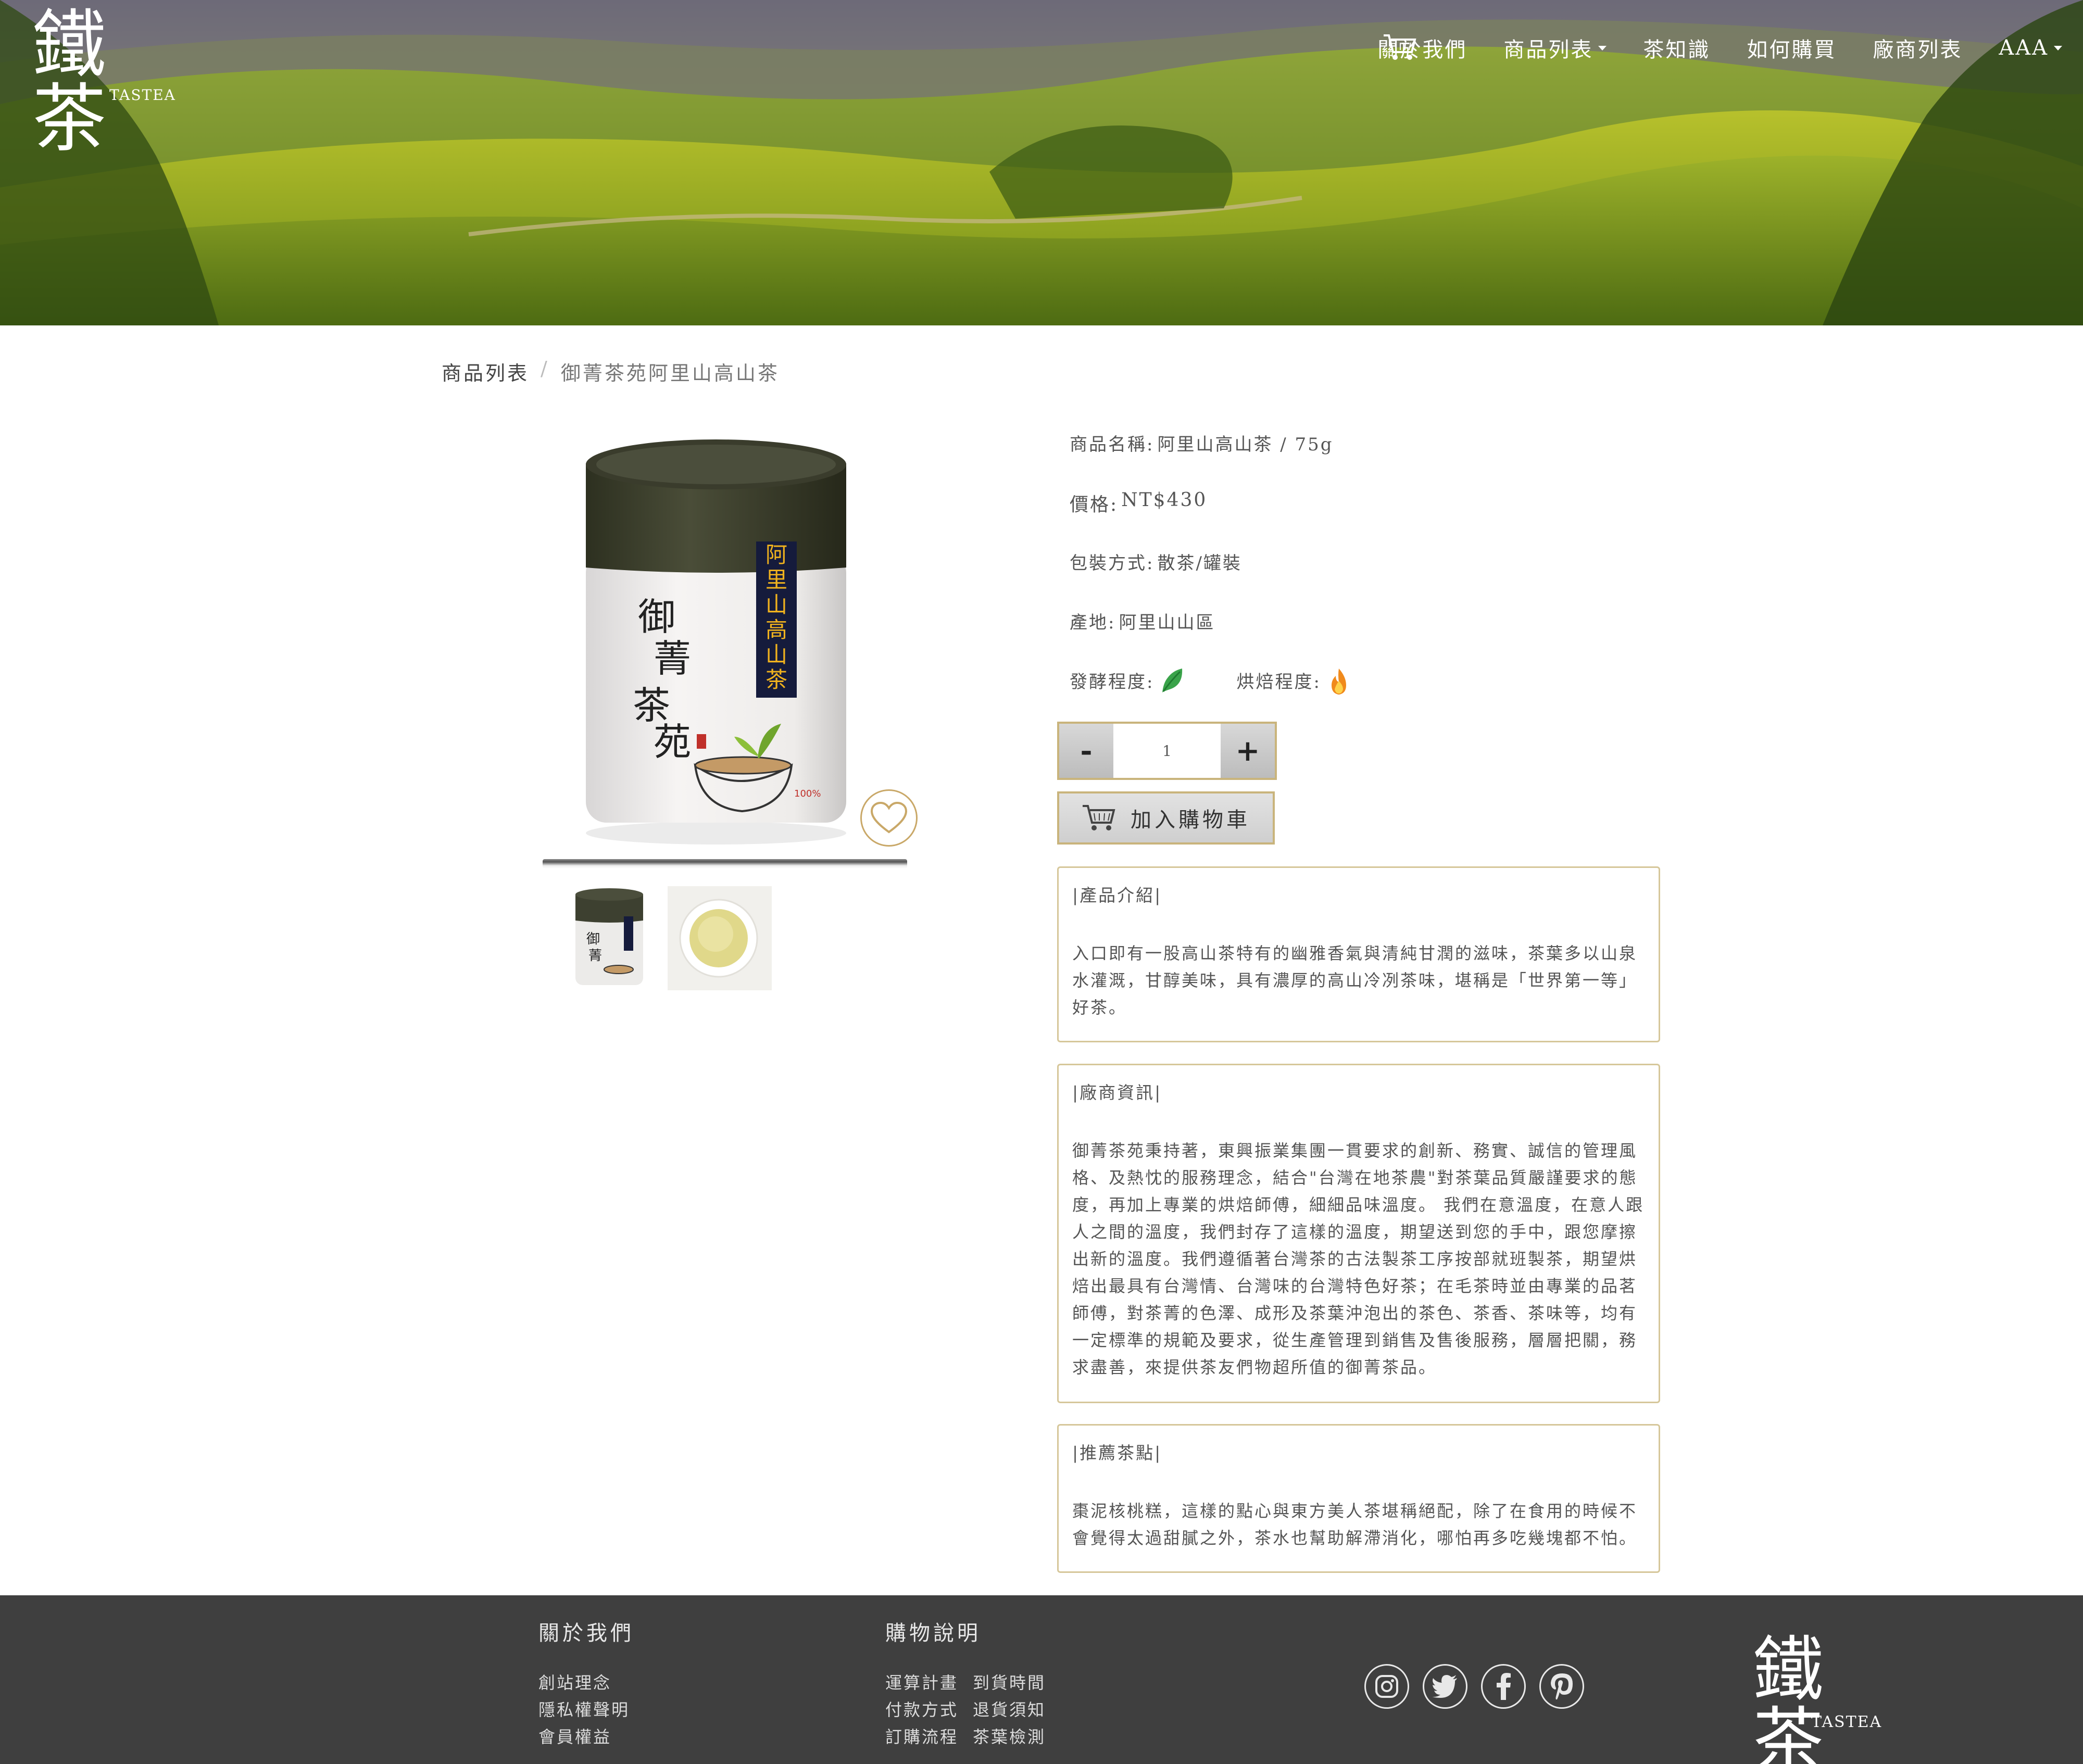 The image size is (2083, 1764). I want to click on can-brand-char: 御, so click(657, 617).